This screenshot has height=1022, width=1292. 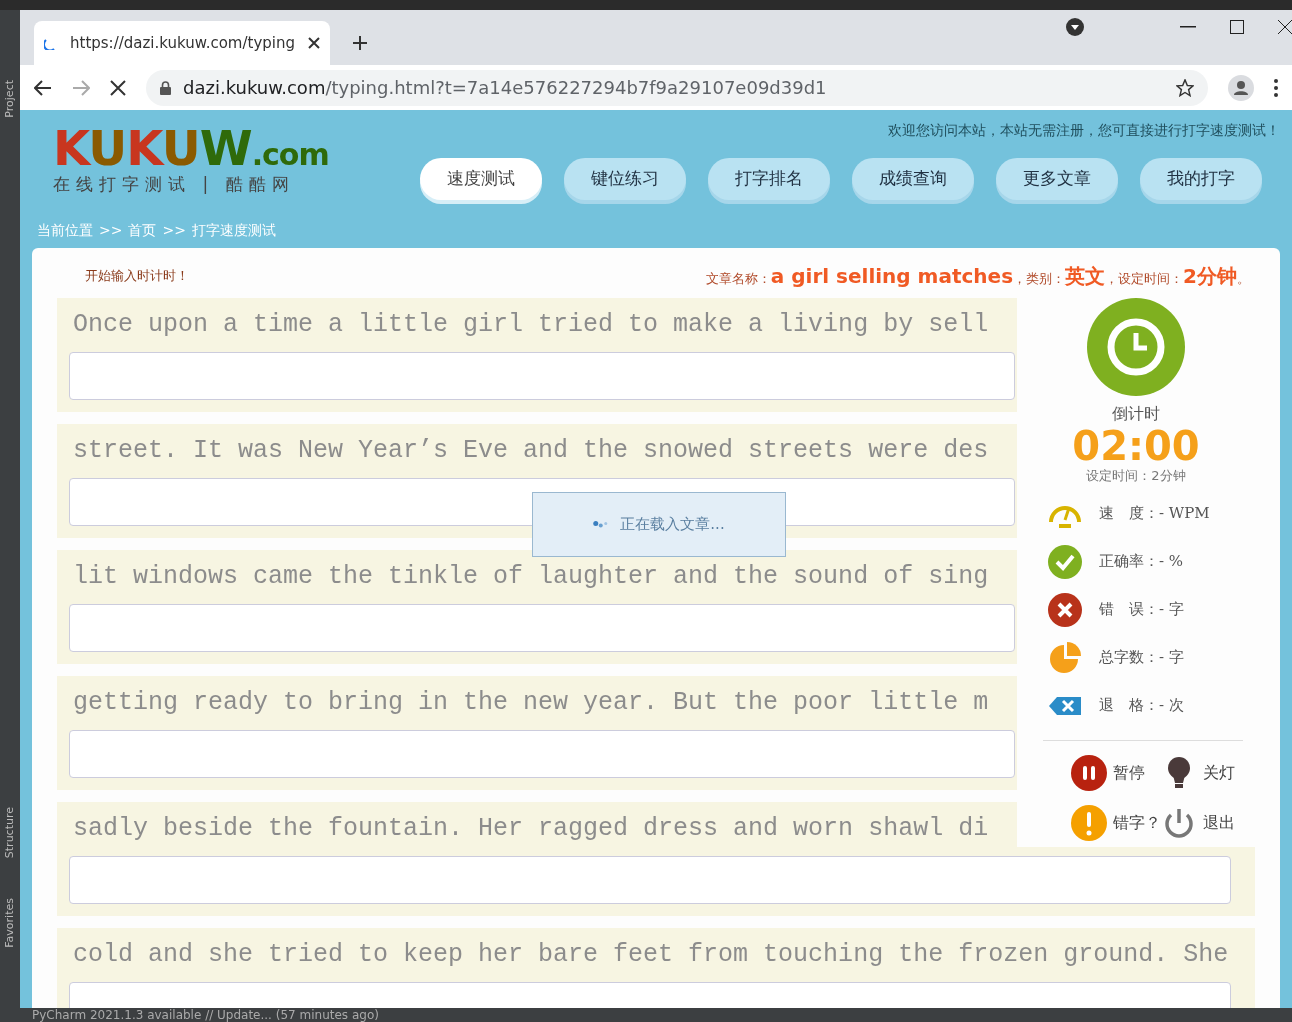 What do you see at coordinates (531, 577) in the screenshot?
I see `source-line: lit windows came the tinkle of laughter and the sound of sing` at bounding box center [531, 577].